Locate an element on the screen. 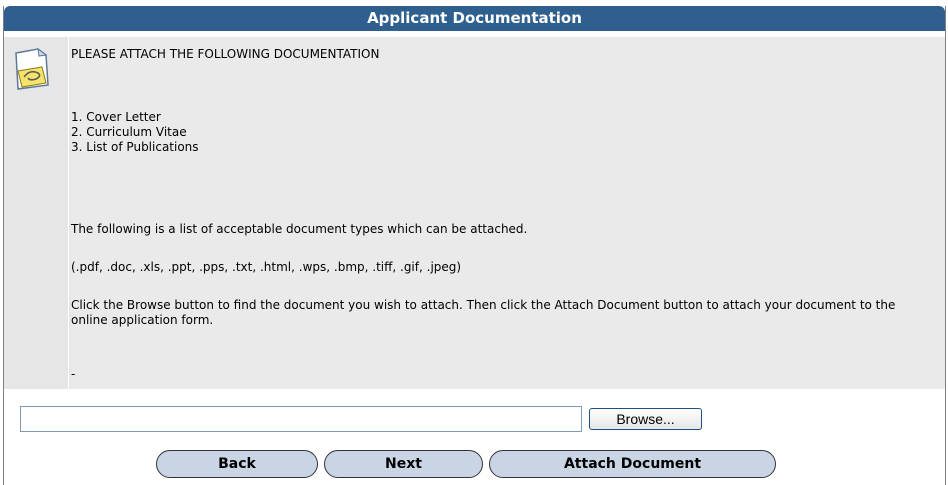  trailing-dash: - is located at coordinates (73, 374).